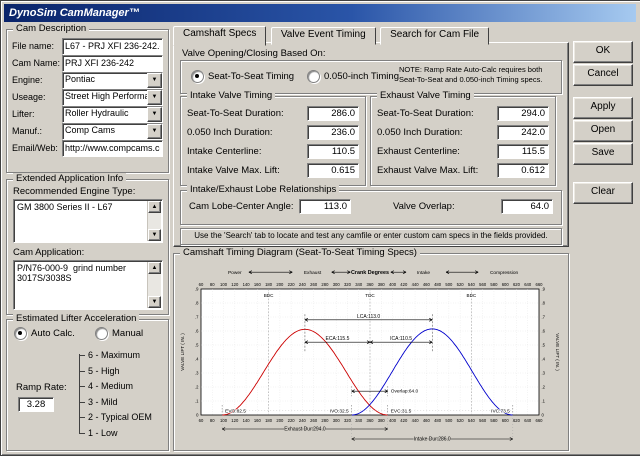 The image size is (640, 456). I want to click on svg-text: 220, so click(292, 284).